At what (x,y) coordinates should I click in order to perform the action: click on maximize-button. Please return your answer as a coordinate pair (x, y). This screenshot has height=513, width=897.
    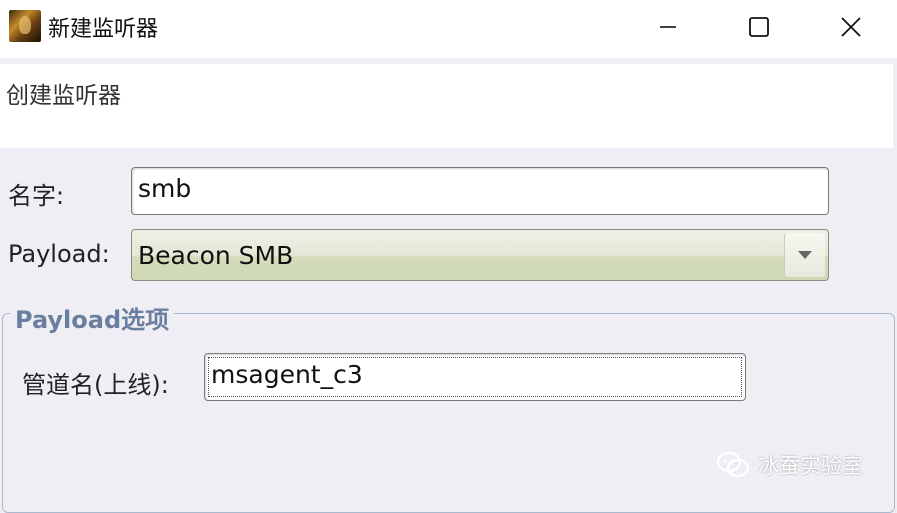
    Looking at the image, I should click on (759, 27).